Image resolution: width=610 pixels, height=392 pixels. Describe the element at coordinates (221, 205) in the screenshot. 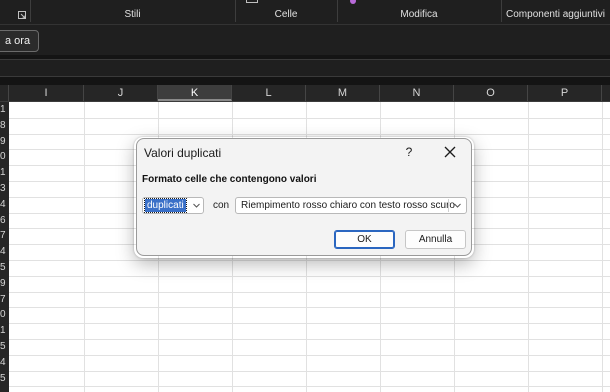

I see `con-label: con` at that location.